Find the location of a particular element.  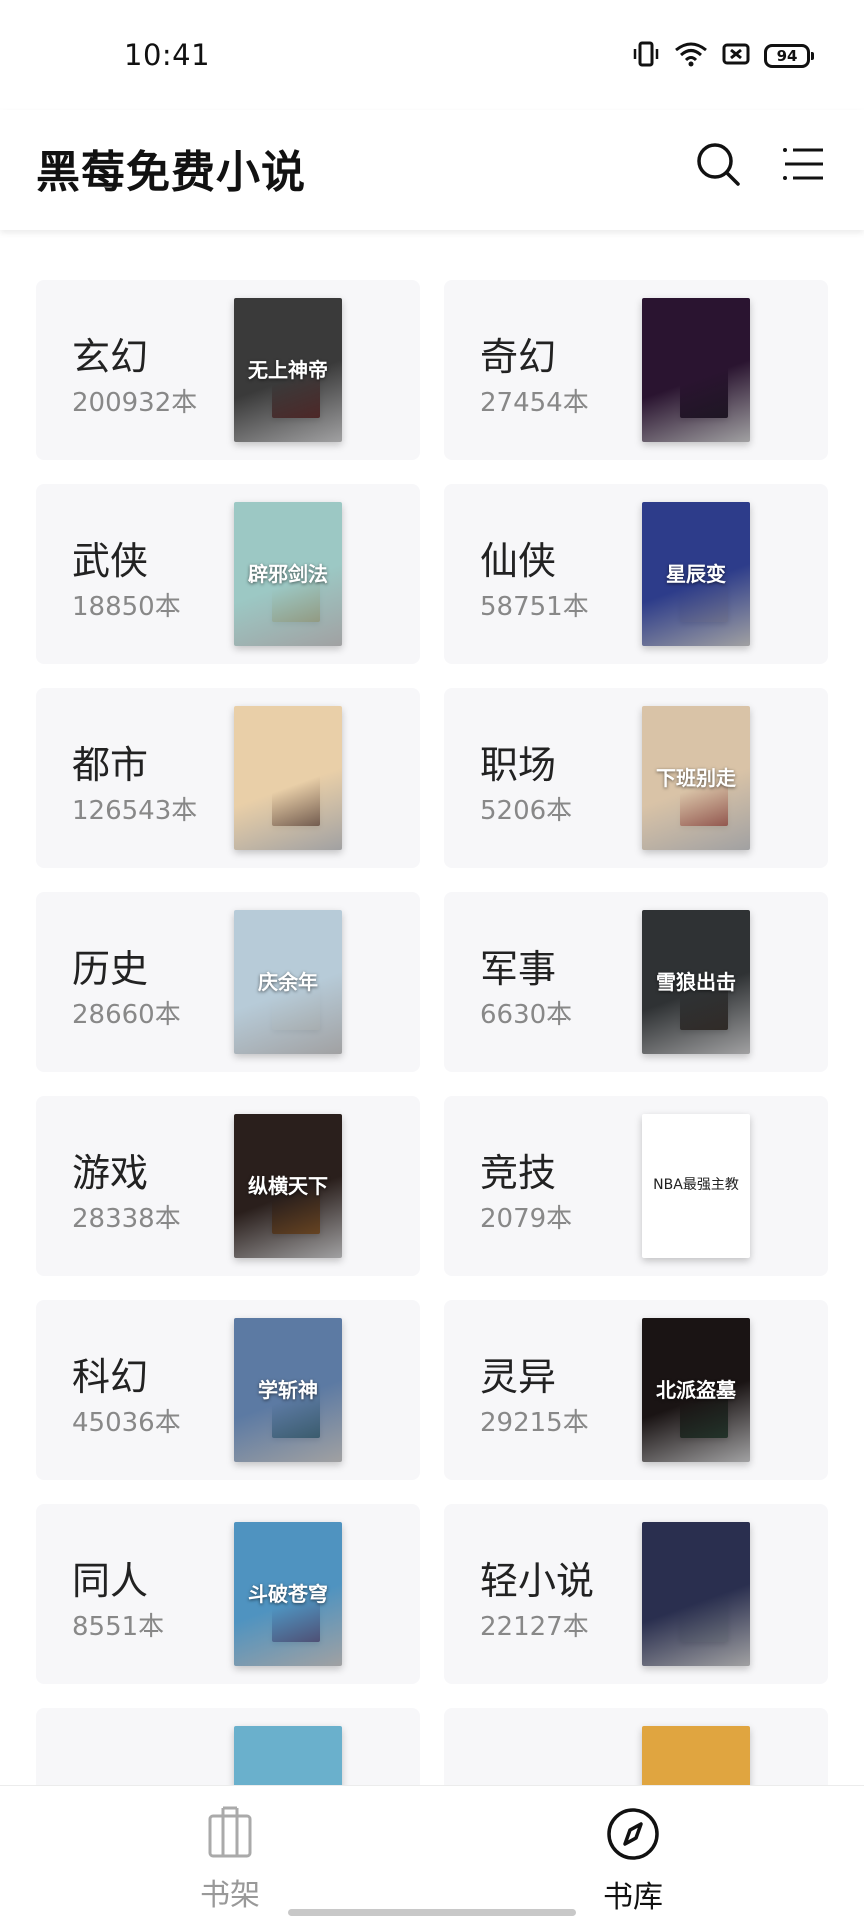

category-card: 奇幻 27454本 is located at coordinates (636, 370).